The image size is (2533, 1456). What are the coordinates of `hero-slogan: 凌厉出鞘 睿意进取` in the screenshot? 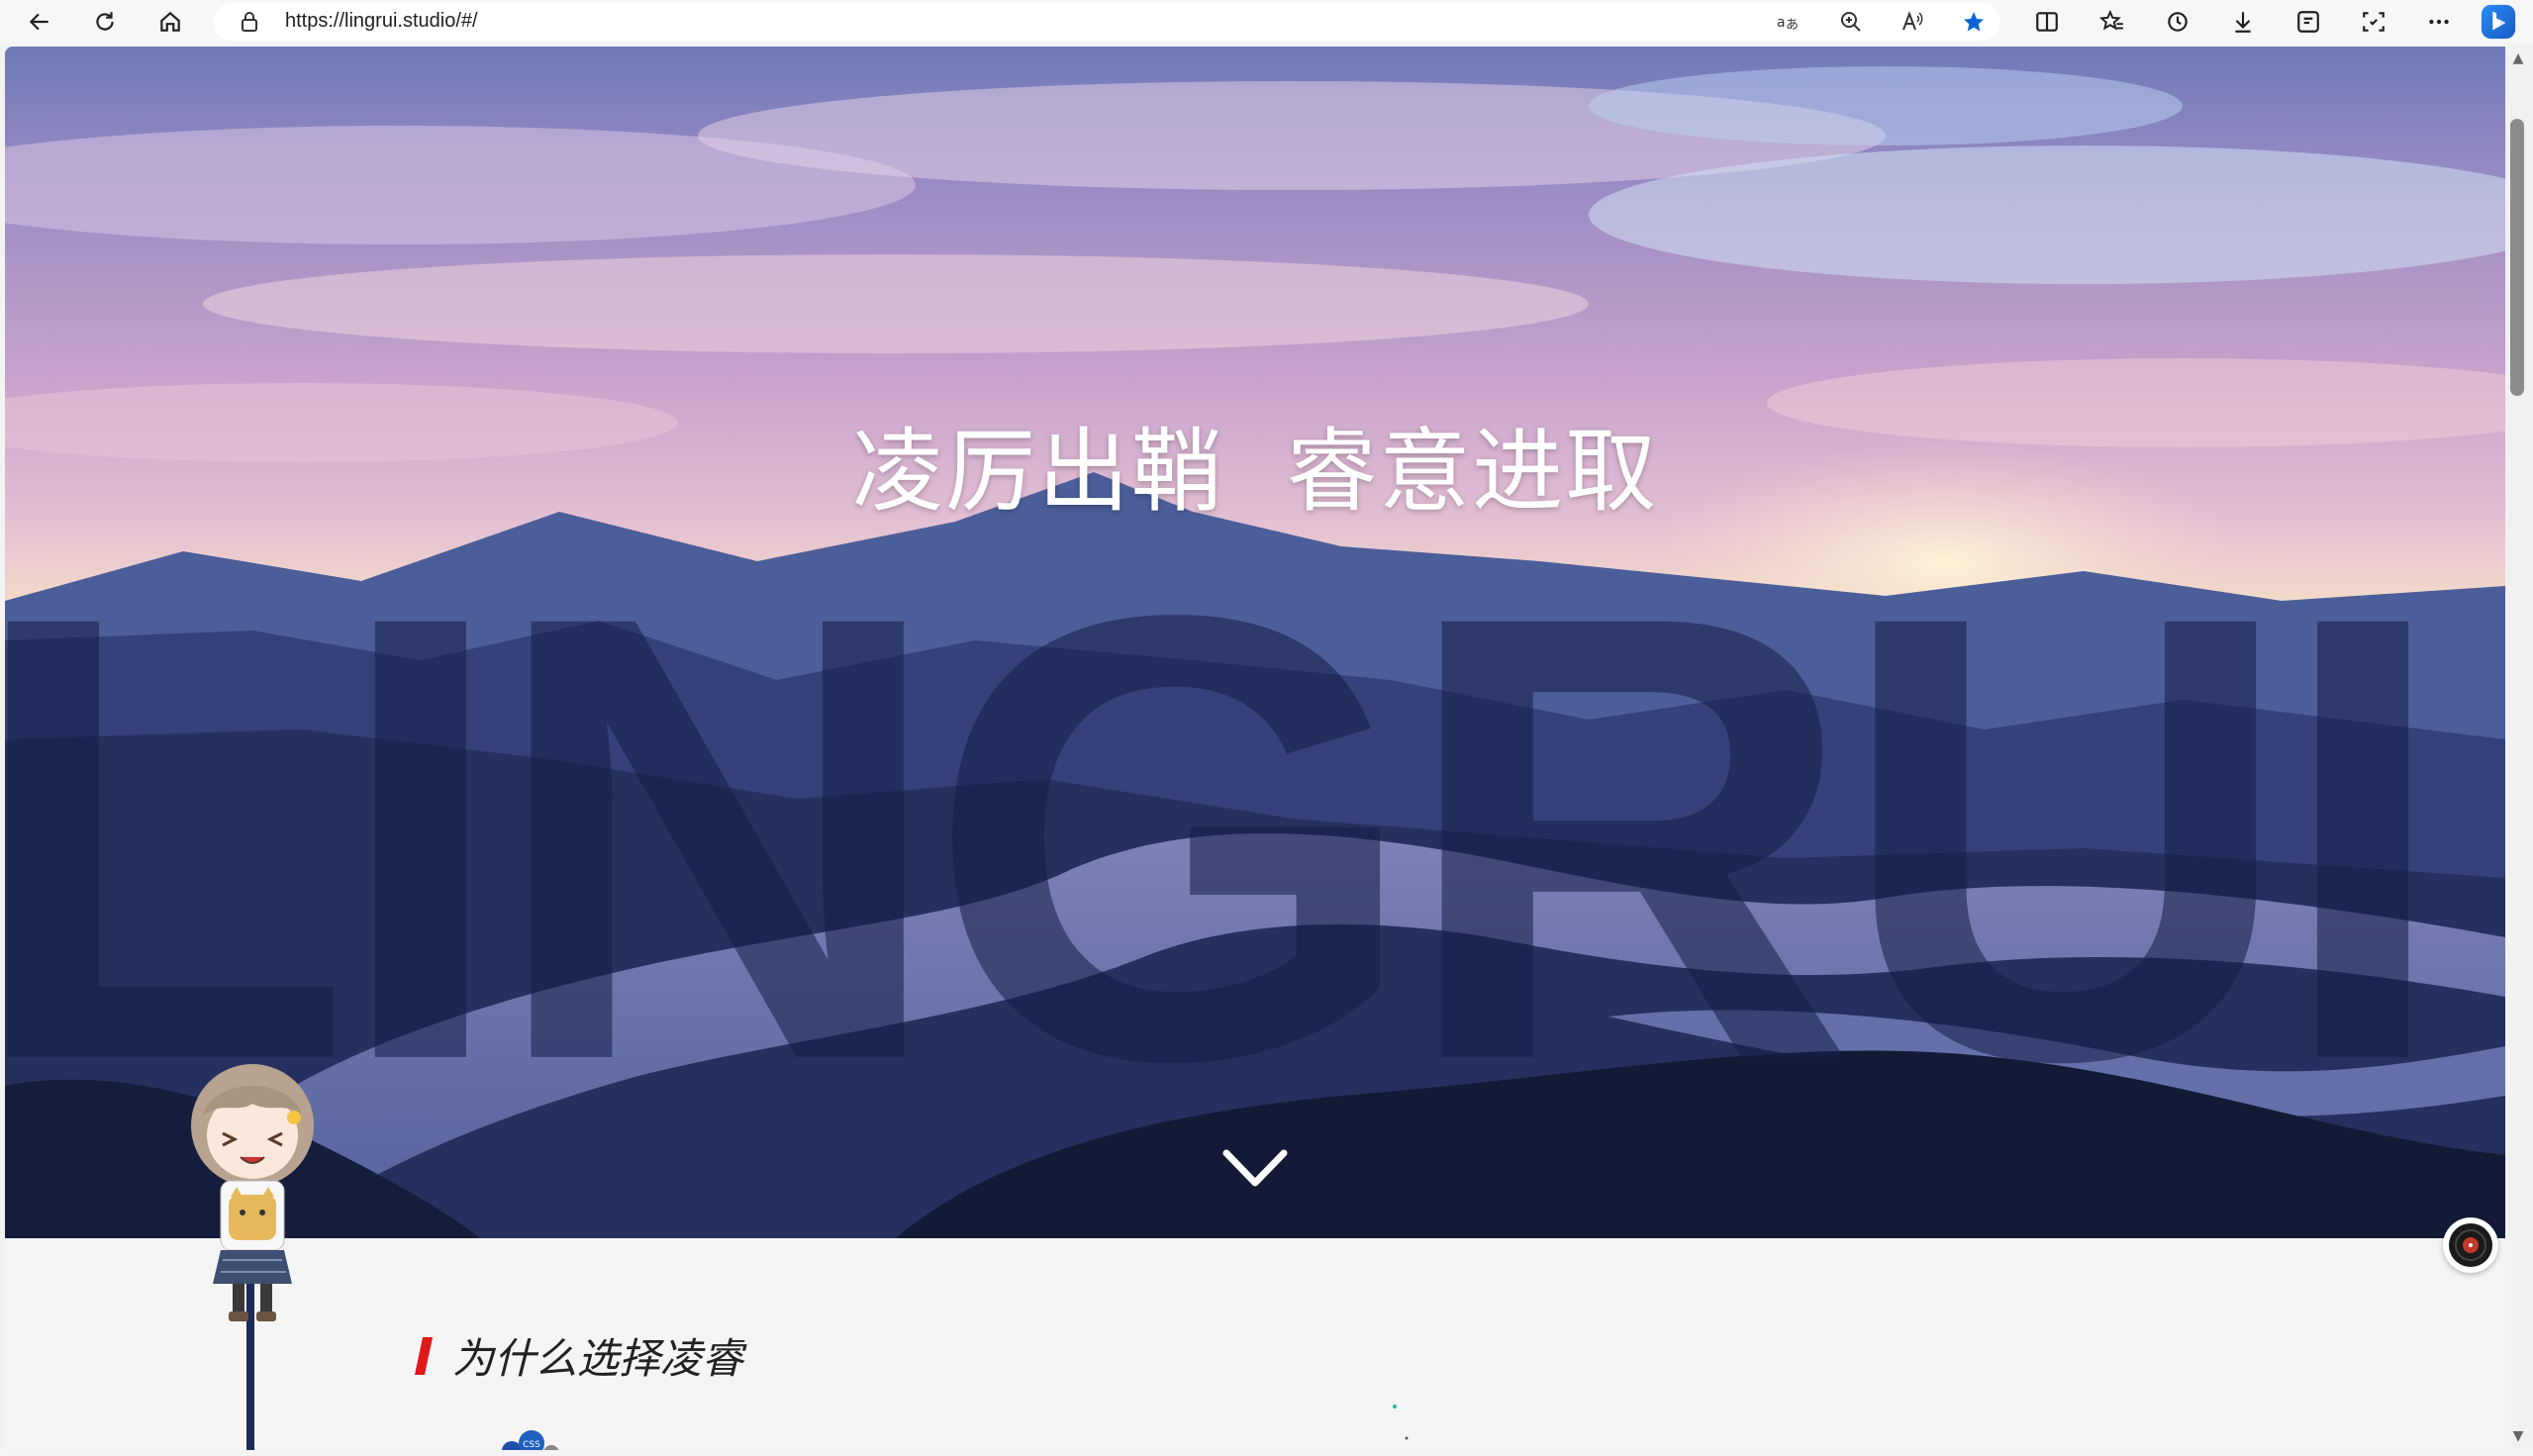 It's located at (1255, 472).